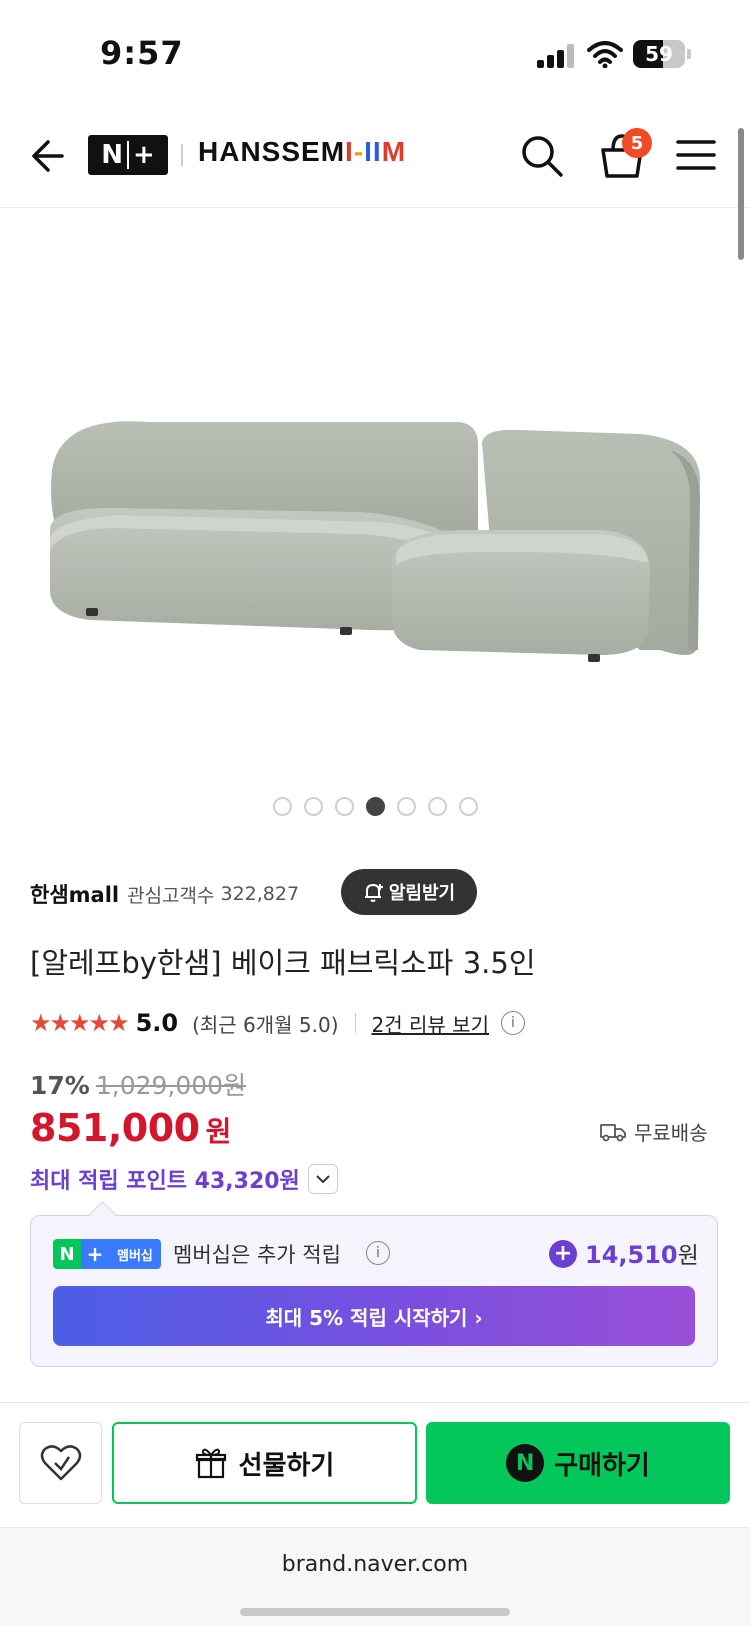 This screenshot has height=1626, width=750. What do you see at coordinates (210, 1463) in the screenshot?
I see `gift-icon` at bounding box center [210, 1463].